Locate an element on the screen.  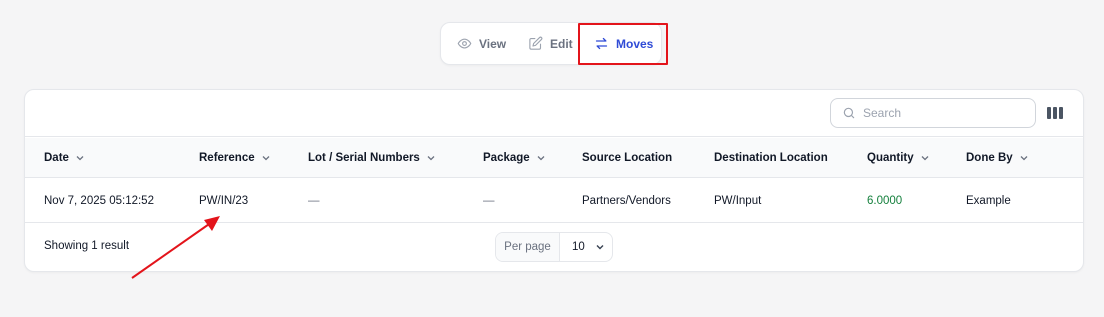
search-icon is located at coordinates (849, 113).